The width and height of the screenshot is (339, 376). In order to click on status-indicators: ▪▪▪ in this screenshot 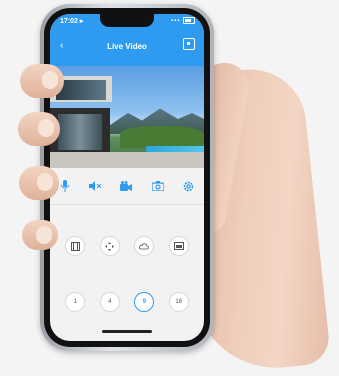, I will do `click(183, 20)`.